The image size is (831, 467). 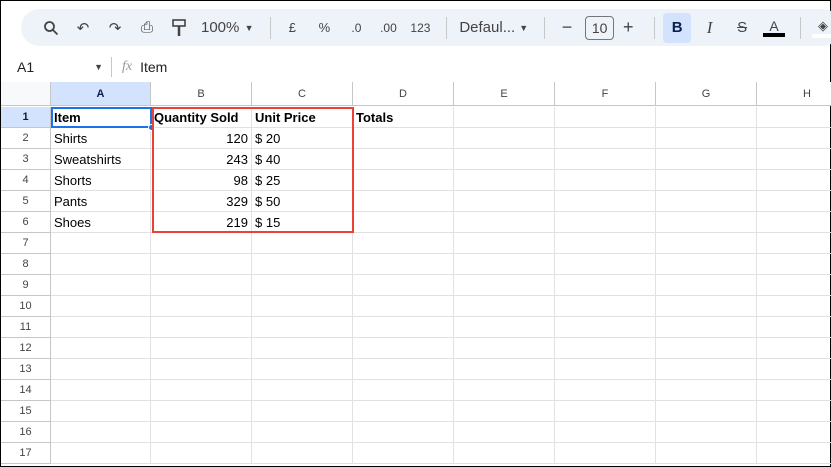 What do you see at coordinates (201, 369) in the screenshot?
I see `cell-b13` at bounding box center [201, 369].